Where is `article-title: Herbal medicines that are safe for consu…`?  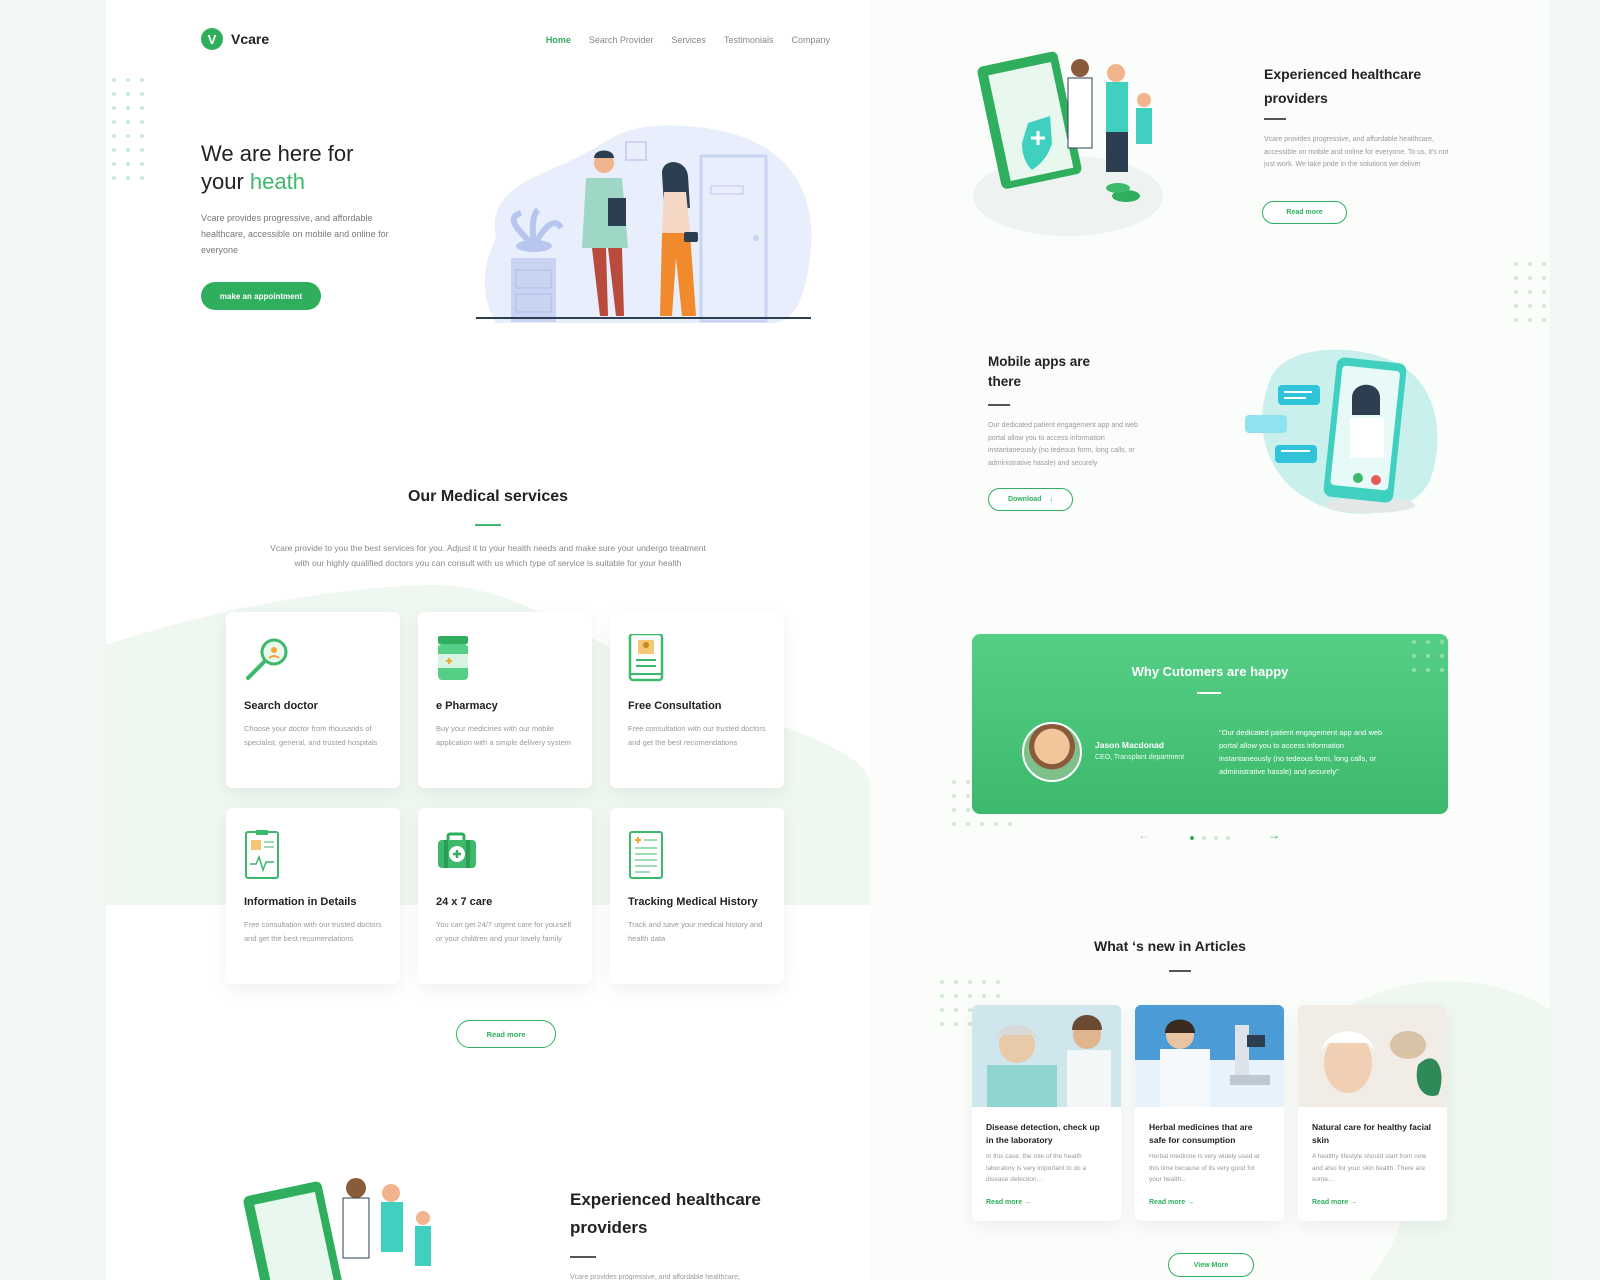 article-title: Herbal medicines that are safe for consu… is located at coordinates (1201, 1133).